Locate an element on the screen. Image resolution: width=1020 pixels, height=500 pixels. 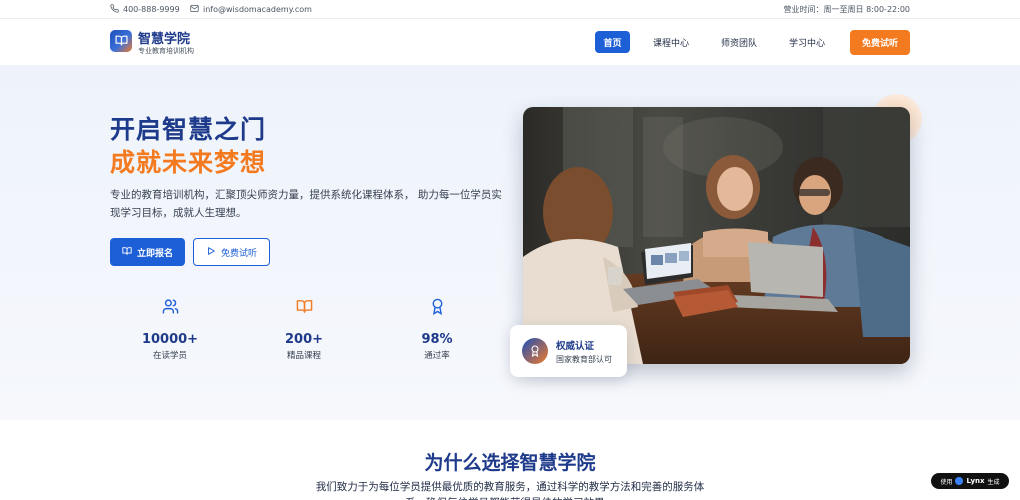
why-section-title: 为什么选择智慧学院 is located at coordinates (510, 463).